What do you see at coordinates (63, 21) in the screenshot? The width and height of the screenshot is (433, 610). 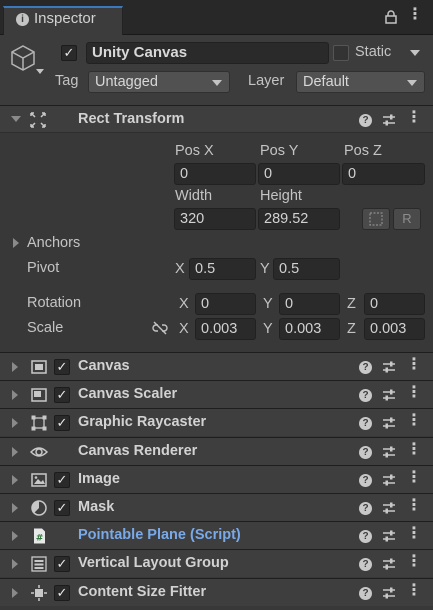 I see `tab-inspector: i Inspector` at bounding box center [63, 21].